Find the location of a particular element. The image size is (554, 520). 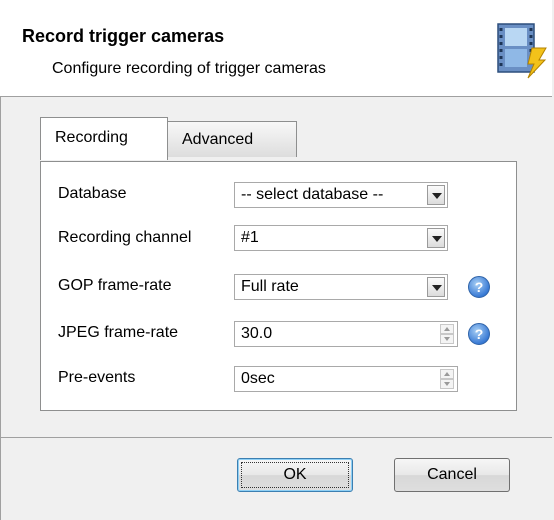

pre-events-label: Pre-events is located at coordinates (97, 377).